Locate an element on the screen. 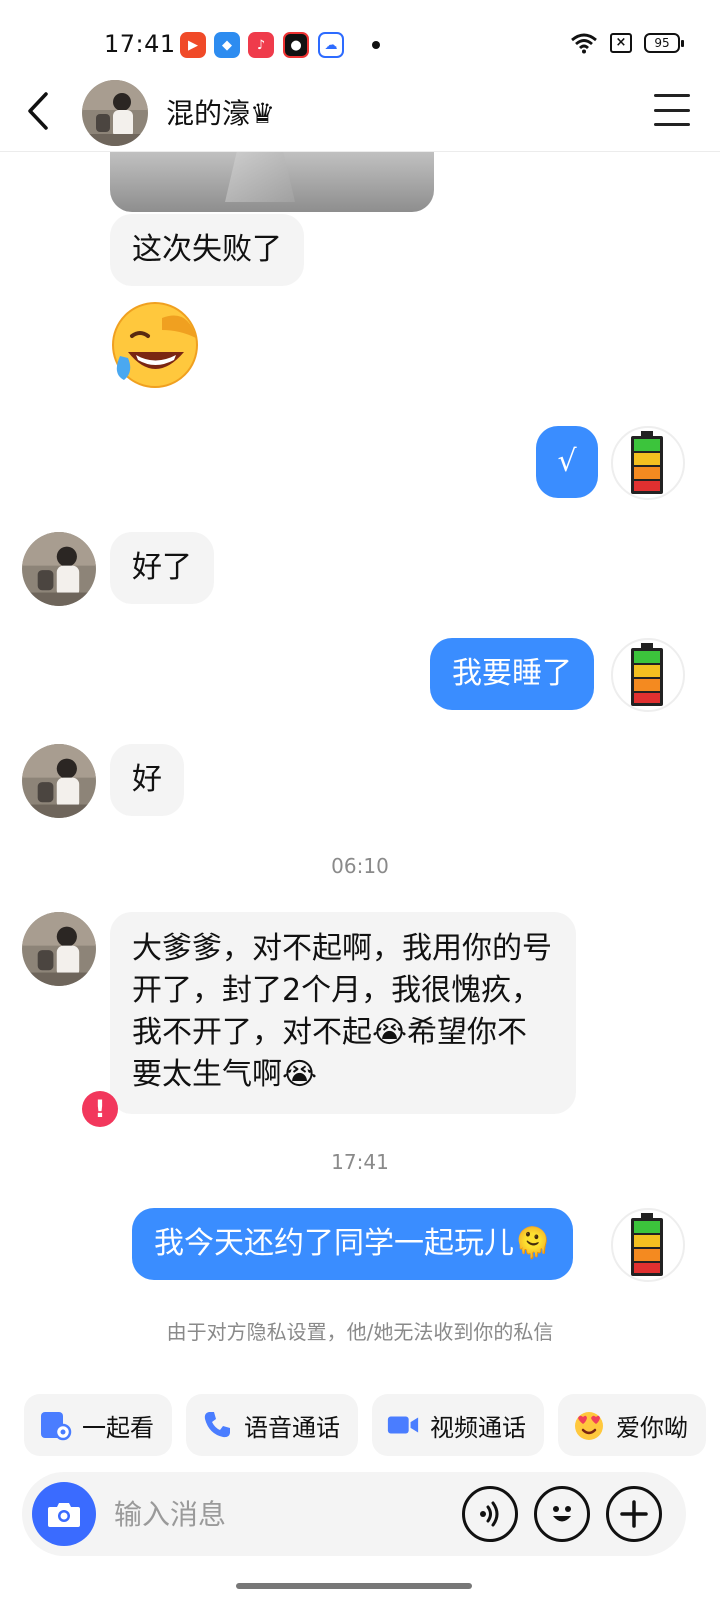 This screenshot has width=720, height=1600. message-timestamp: 17:41 is located at coordinates (360, 1162).